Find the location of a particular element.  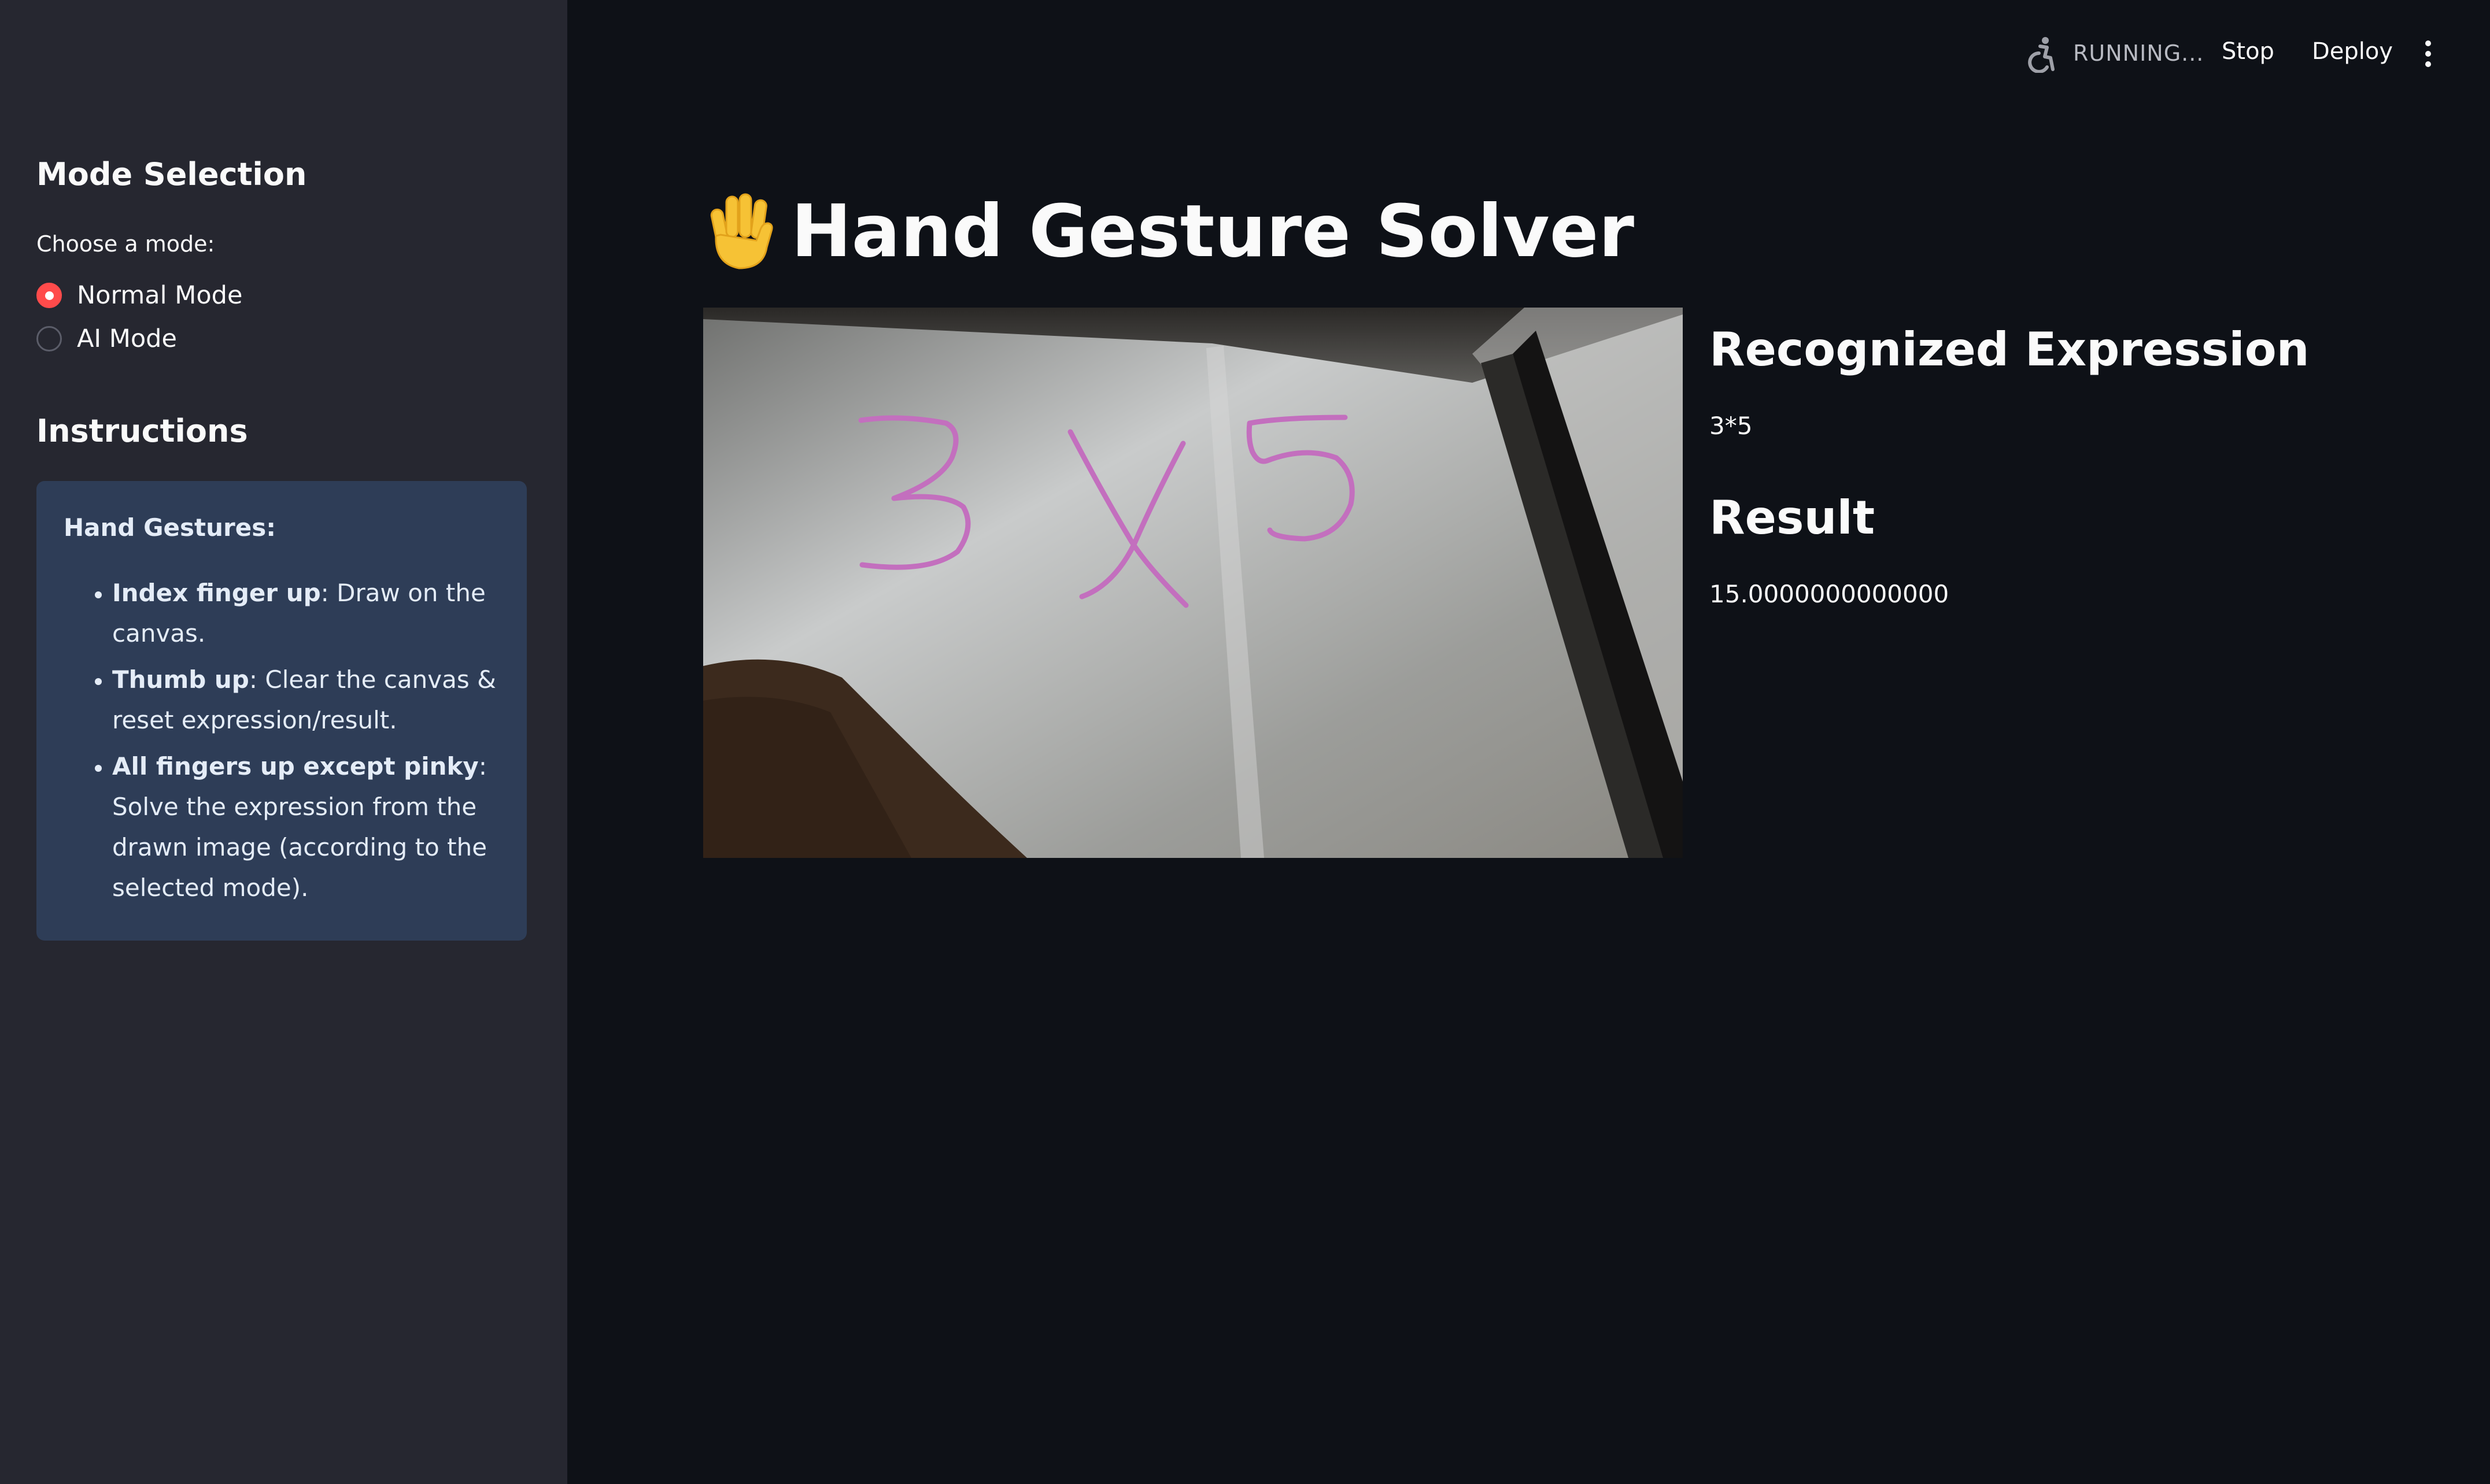

webcam-feed-image is located at coordinates (1193, 583).